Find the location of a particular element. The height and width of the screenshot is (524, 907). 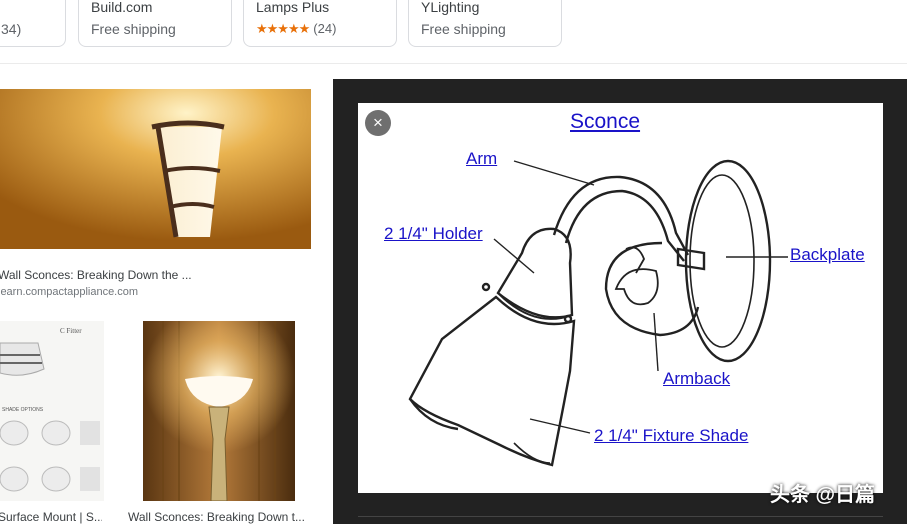

label-holder: 2 1/4" Holder is located at coordinates (433, 233).